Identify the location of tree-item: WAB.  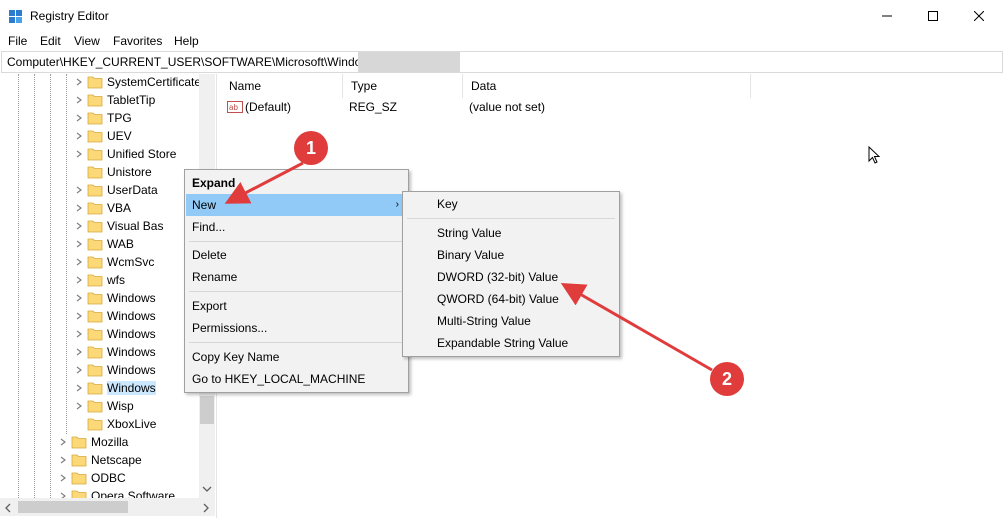
(104, 244).